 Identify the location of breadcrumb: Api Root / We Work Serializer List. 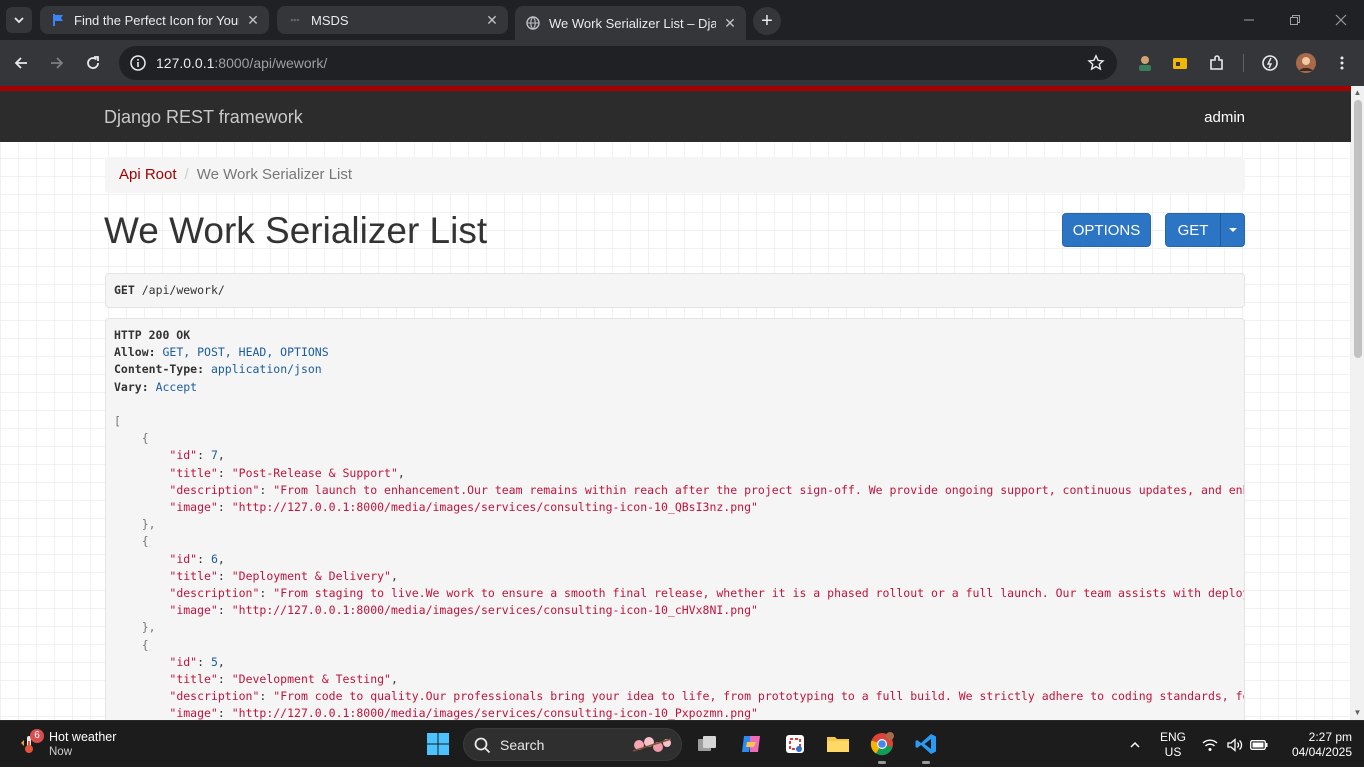
(675, 175).